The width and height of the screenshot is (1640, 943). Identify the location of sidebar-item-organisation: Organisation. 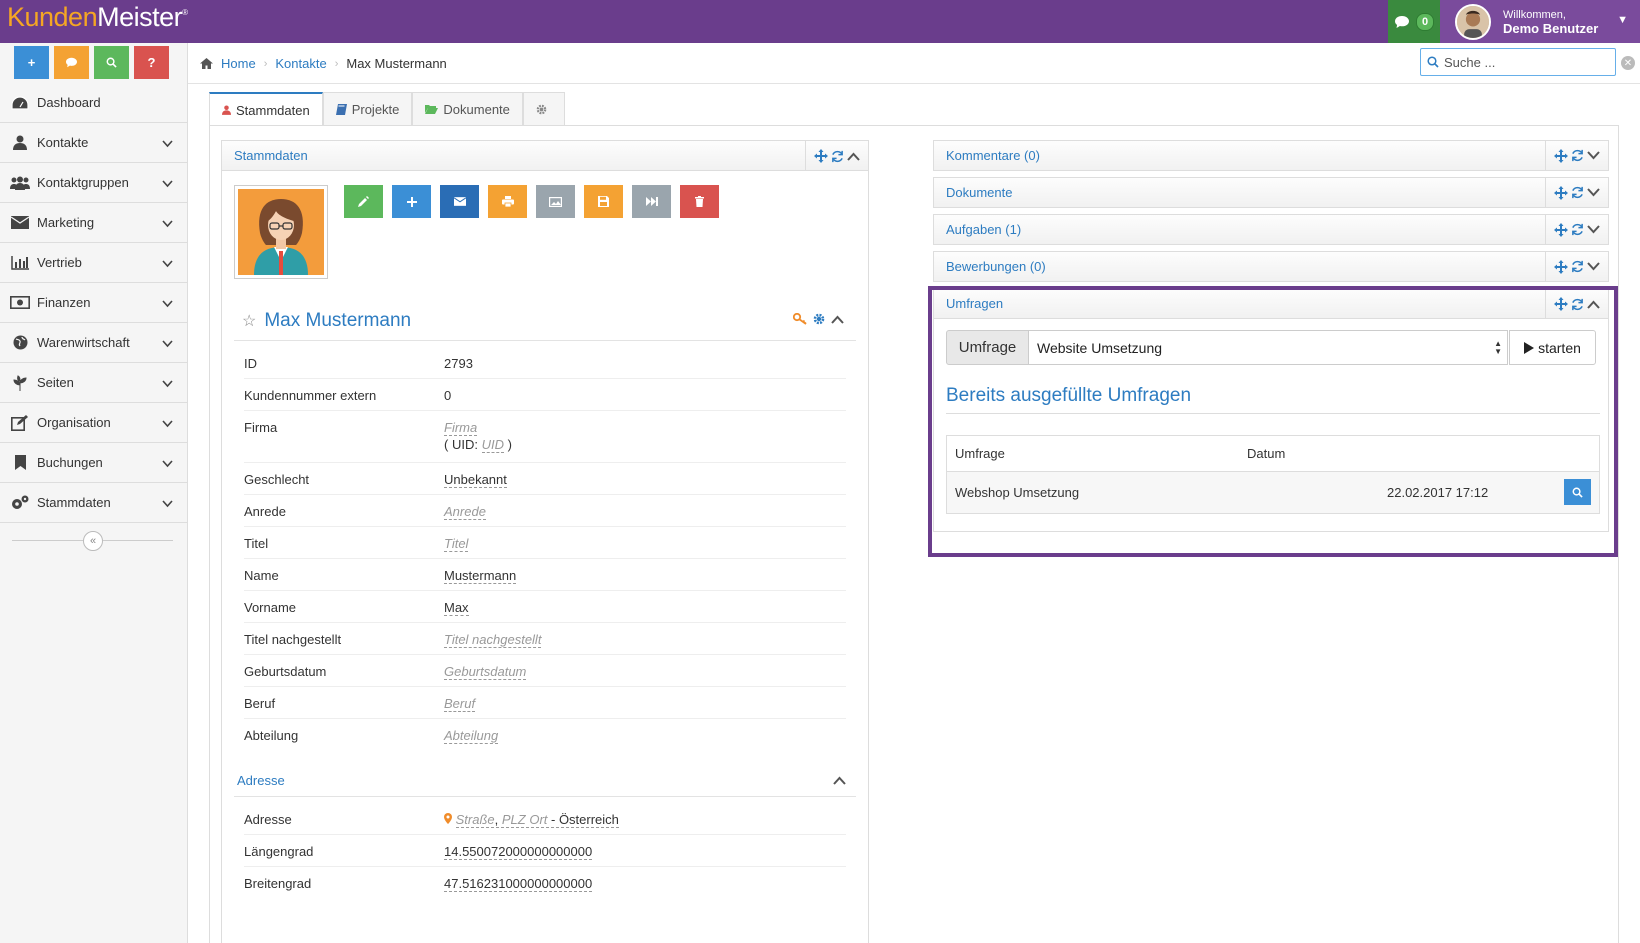
(93, 423).